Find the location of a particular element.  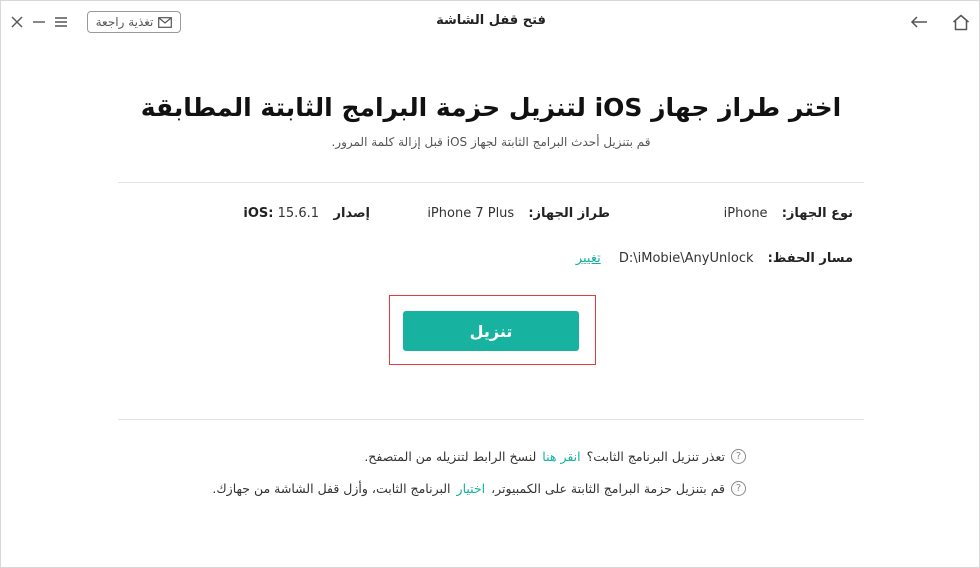

menu-button is located at coordinates (61, 22).